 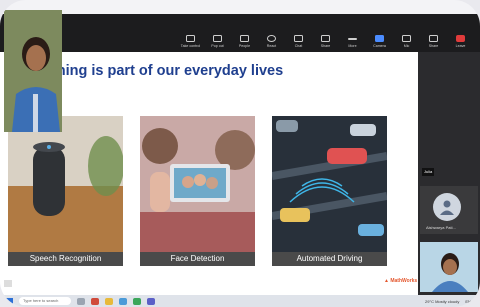 I want to click on pop-out-icon, so click(x=217, y=38).